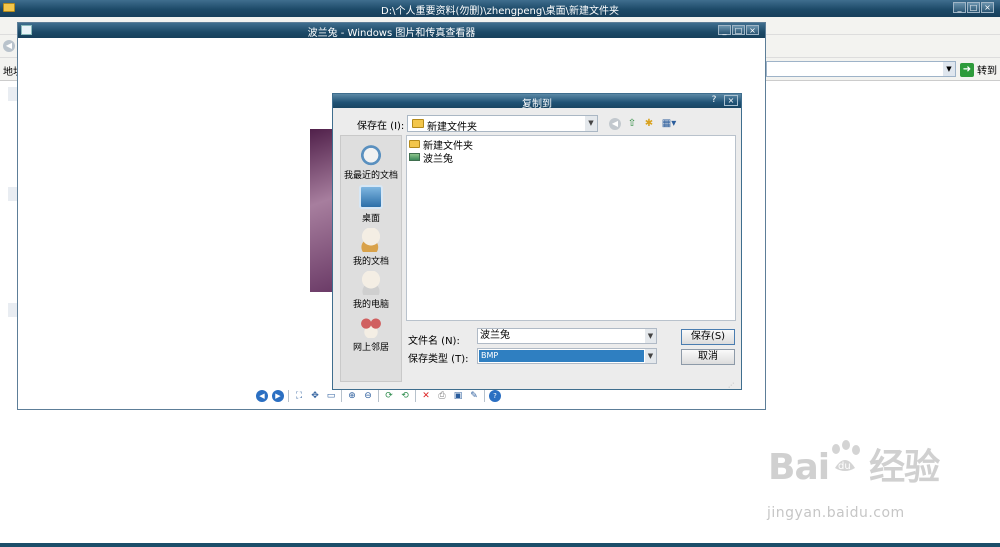  Describe the element at coordinates (442, 396) in the screenshot. I see `print-icon: ⎙` at that location.